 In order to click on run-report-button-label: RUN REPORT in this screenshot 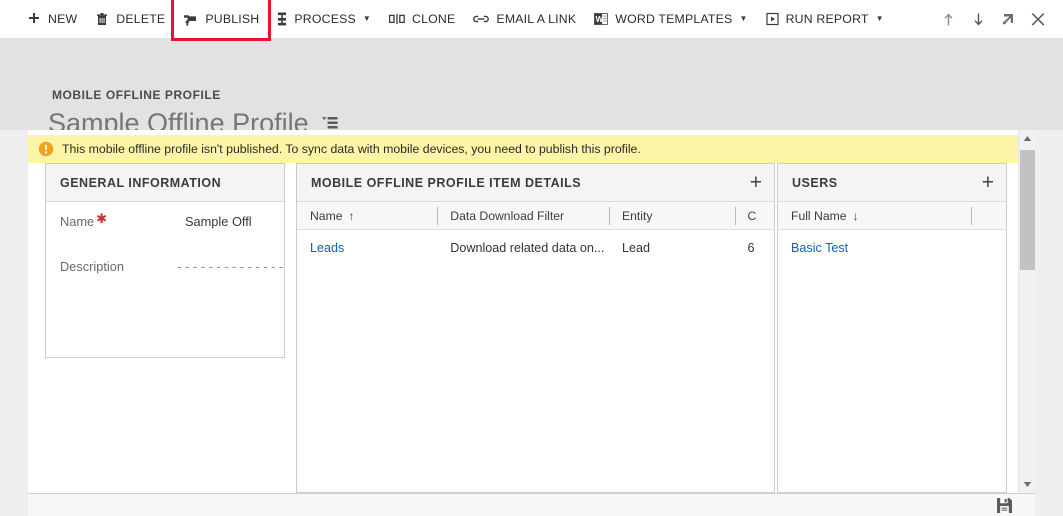, I will do `click(827, 19)`.